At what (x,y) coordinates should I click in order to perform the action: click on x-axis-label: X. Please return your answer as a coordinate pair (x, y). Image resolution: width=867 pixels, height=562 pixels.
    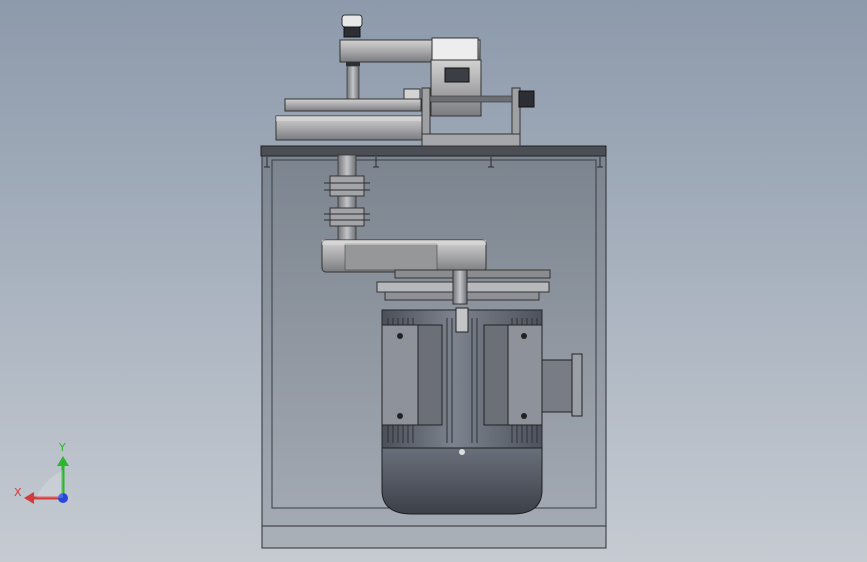
    Looking at the image, I should click on (18, 492).